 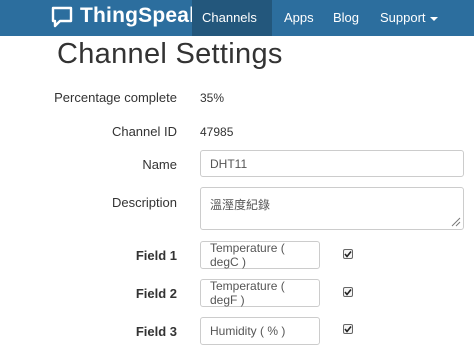 I want to click on field-1-input-value: Temperature ( degC ), so click(x=247, y=255).